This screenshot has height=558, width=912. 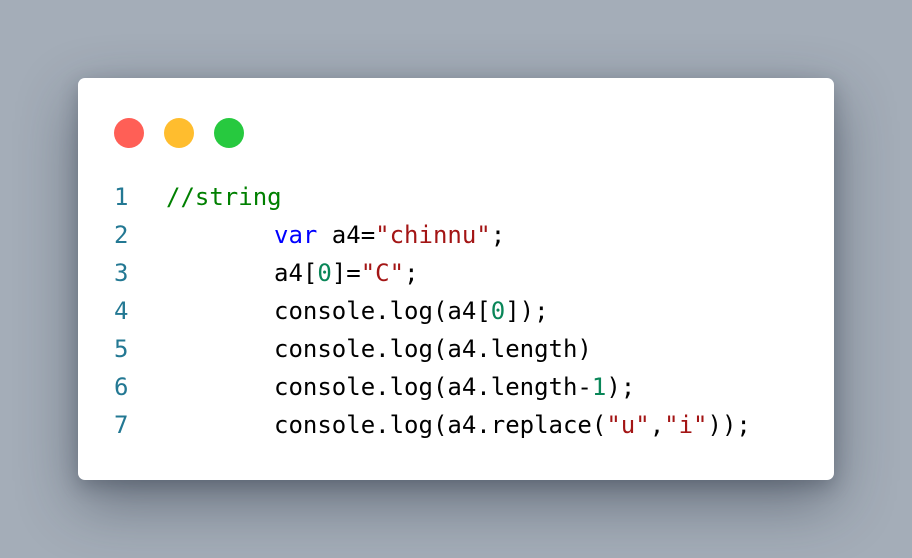 I want to click on line-number: 4, so click(x=121, y=311).